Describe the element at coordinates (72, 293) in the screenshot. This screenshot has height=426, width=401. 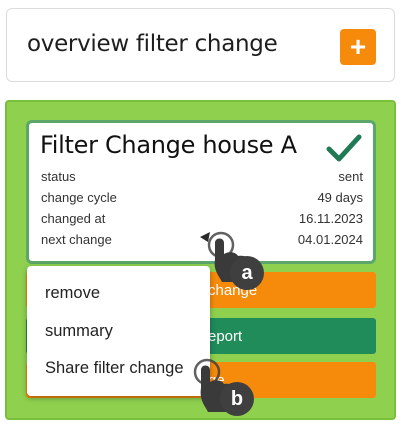
I see `menu-item-remove: remove` at that location.